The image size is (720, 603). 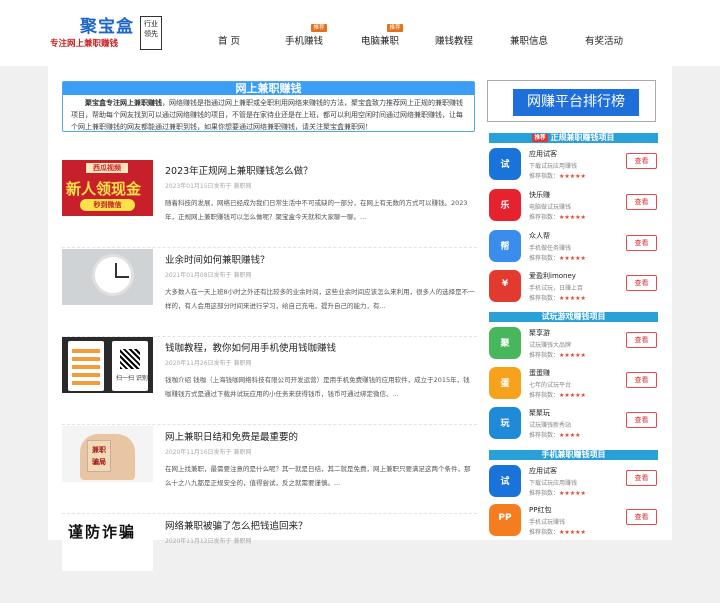 What do you see at coordinates (319, 28) in the screenshot?
I see `hot-badge: 推荐` at bounding box center [319, 28].